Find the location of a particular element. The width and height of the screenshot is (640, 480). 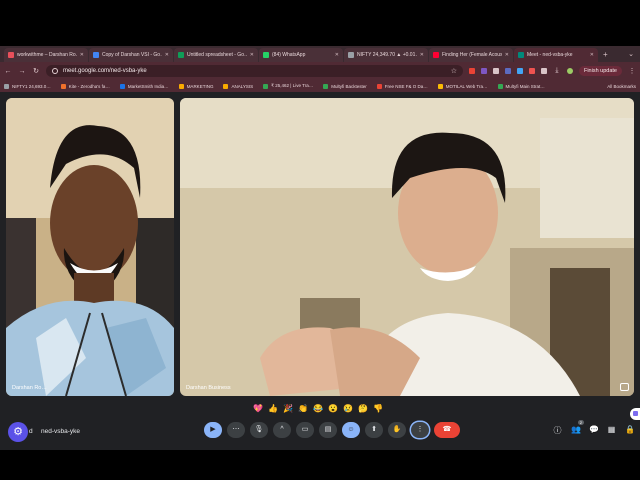

chat-icon: 💬 is located at coordinates (594, 430).